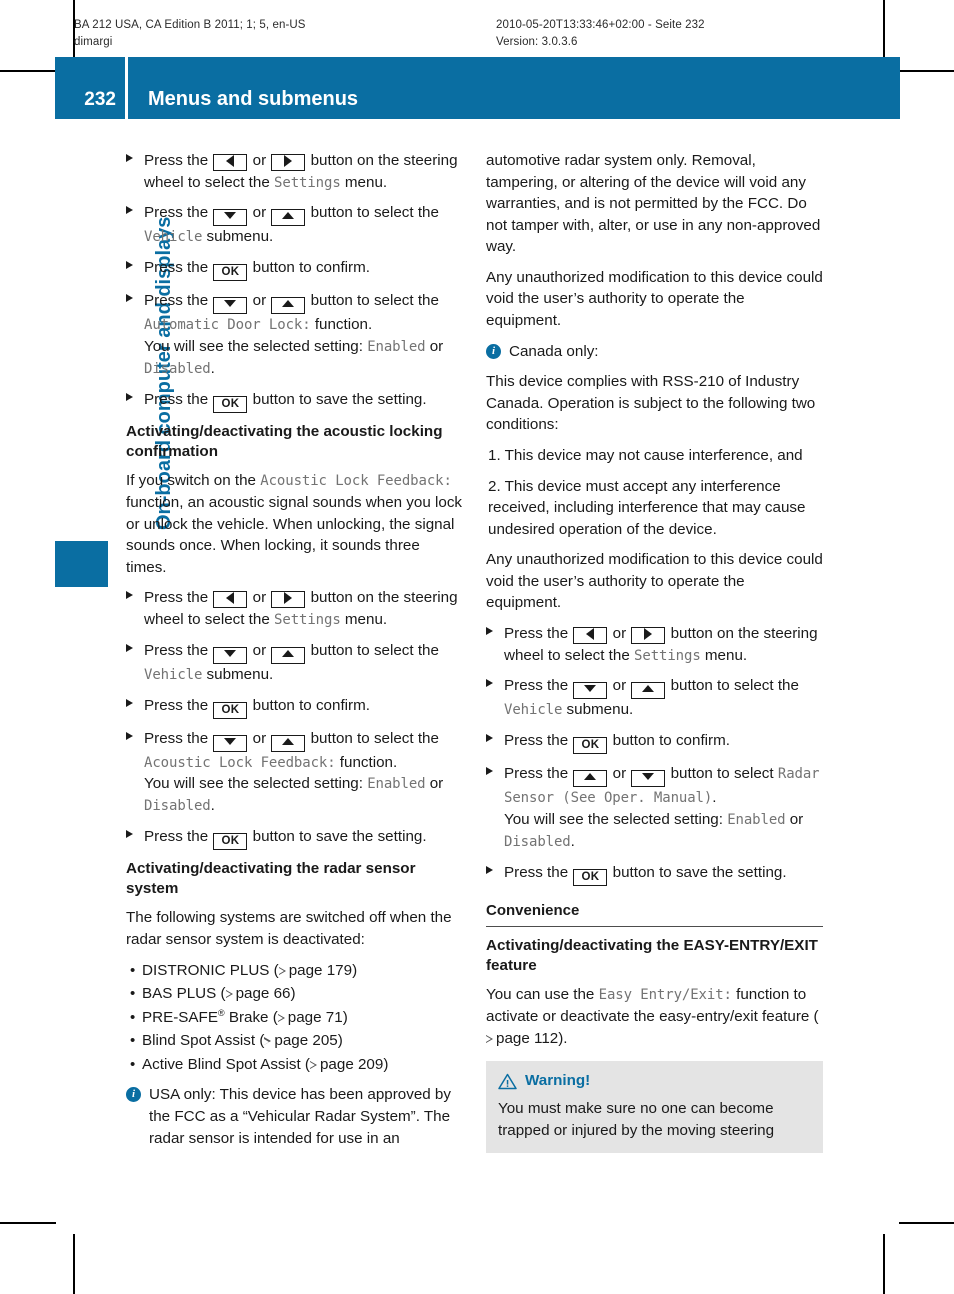 The image size is (954, 1294). I want to click on running-head-right-line1: 2010-05-20T13:33:46+02:00 - Seite 232, so click(600, 25).